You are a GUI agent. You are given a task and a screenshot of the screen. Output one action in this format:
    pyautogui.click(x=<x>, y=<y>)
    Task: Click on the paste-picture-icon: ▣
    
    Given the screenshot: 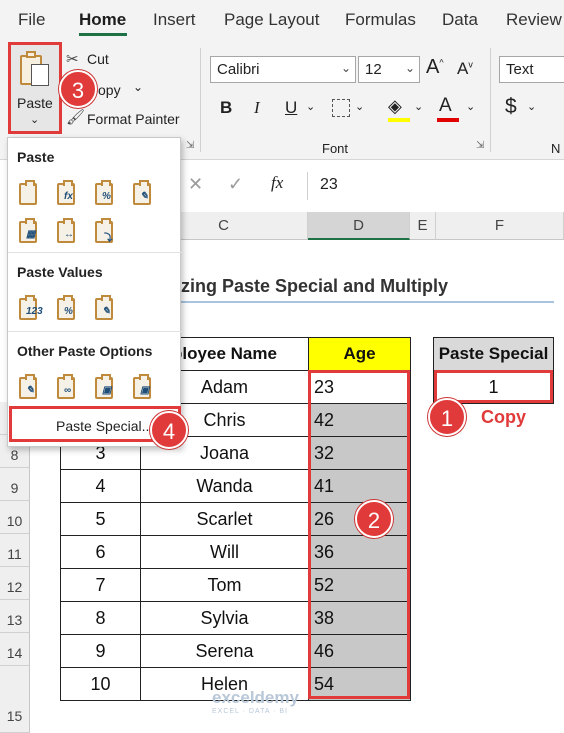 What is the action you would take?
    pyautogui.click(x=106, y=388)
    